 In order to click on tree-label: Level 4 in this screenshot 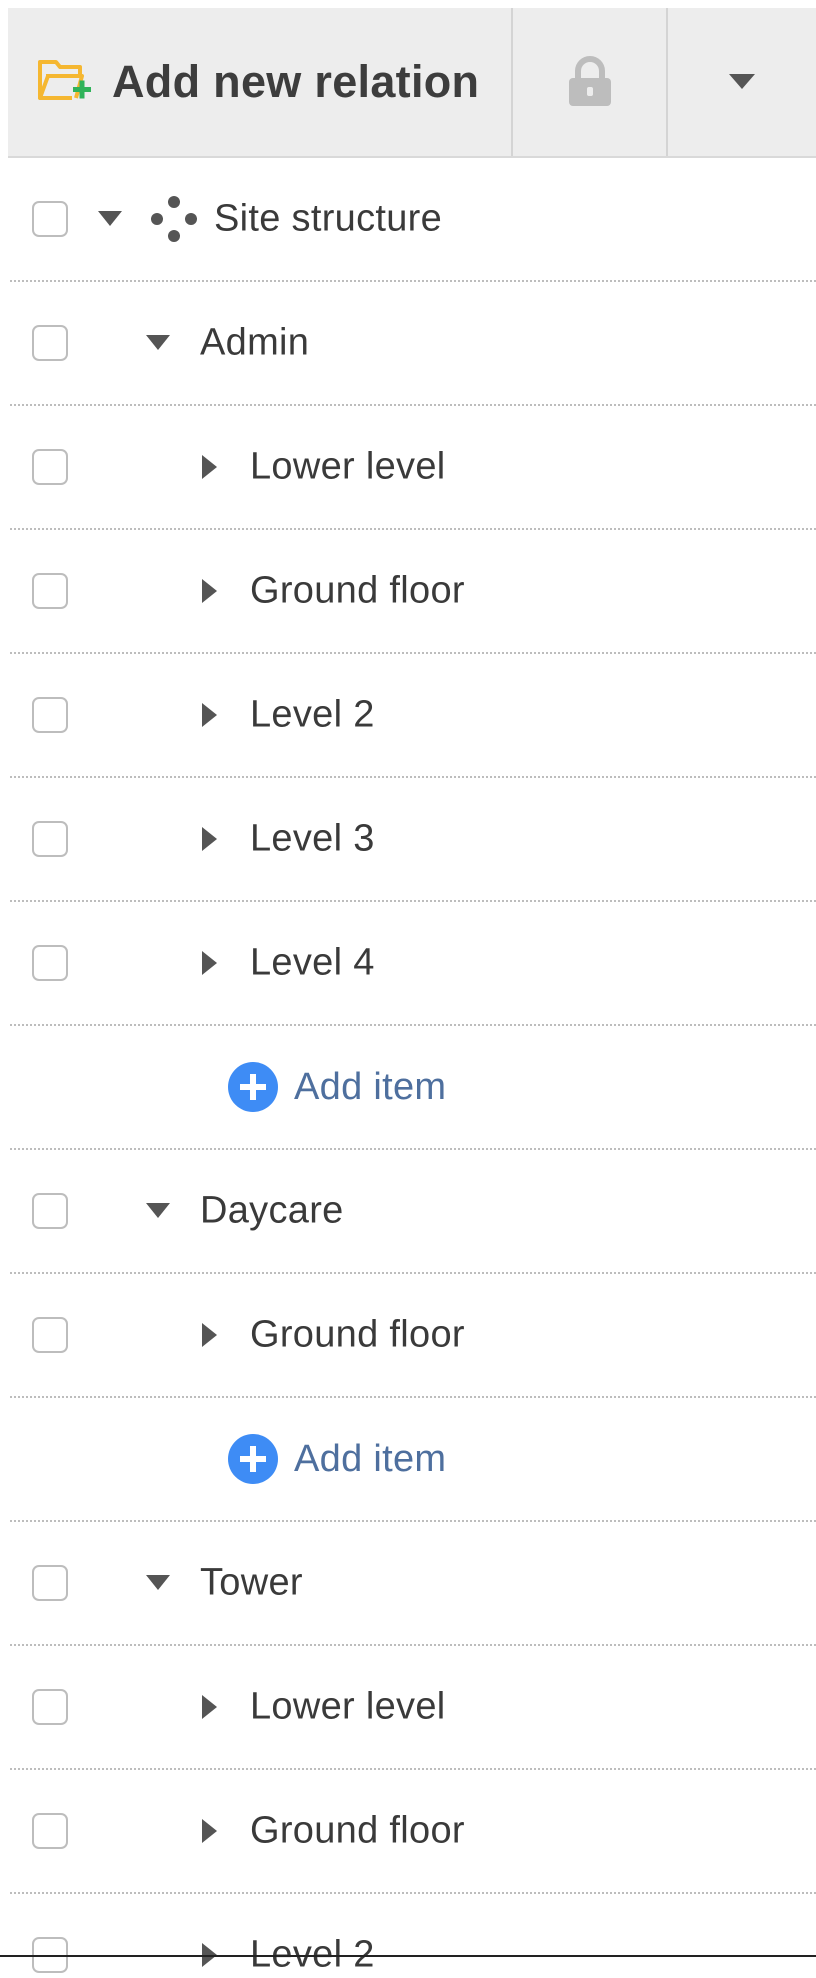, I will do `click(312, 962)`.